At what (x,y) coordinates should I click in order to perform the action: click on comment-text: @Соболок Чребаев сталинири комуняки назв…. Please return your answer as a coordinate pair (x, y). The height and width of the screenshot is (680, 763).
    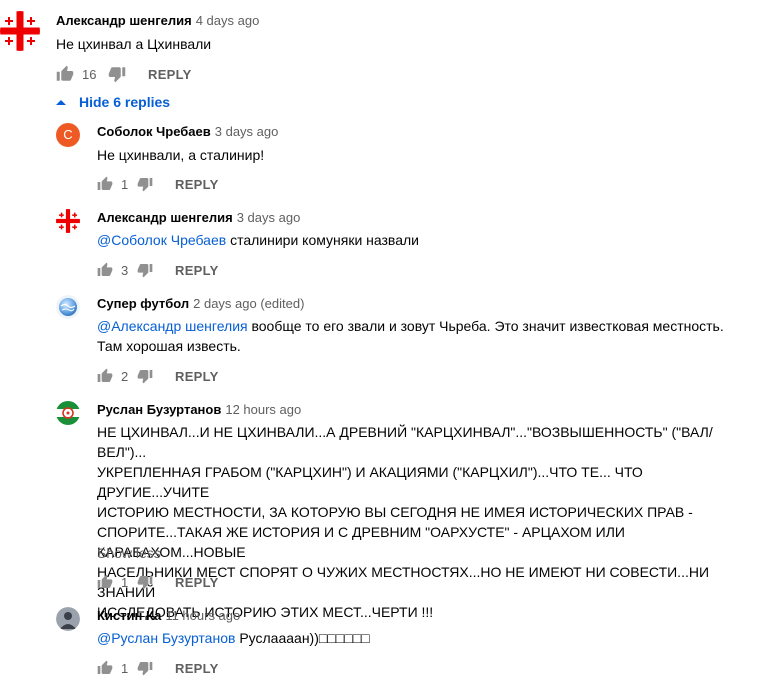
    Looking at the image, I should click on (258, 240).